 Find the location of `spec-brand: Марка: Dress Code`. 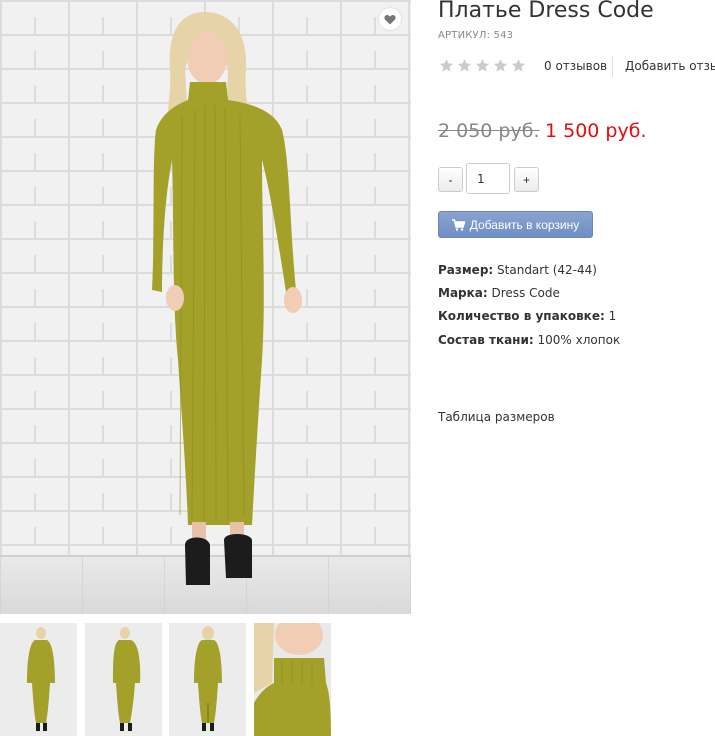

spec-brand: Марка: Dress Code is located at coordinates (499, 293).